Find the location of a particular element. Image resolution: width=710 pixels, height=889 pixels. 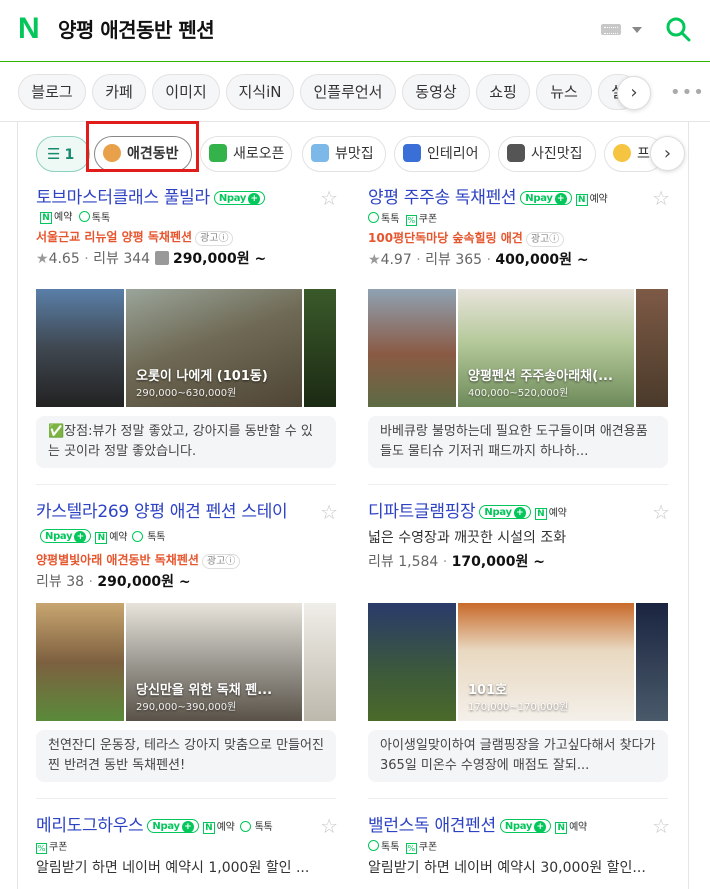

tab-image: 이미지 is located at coordinates (186, 92).